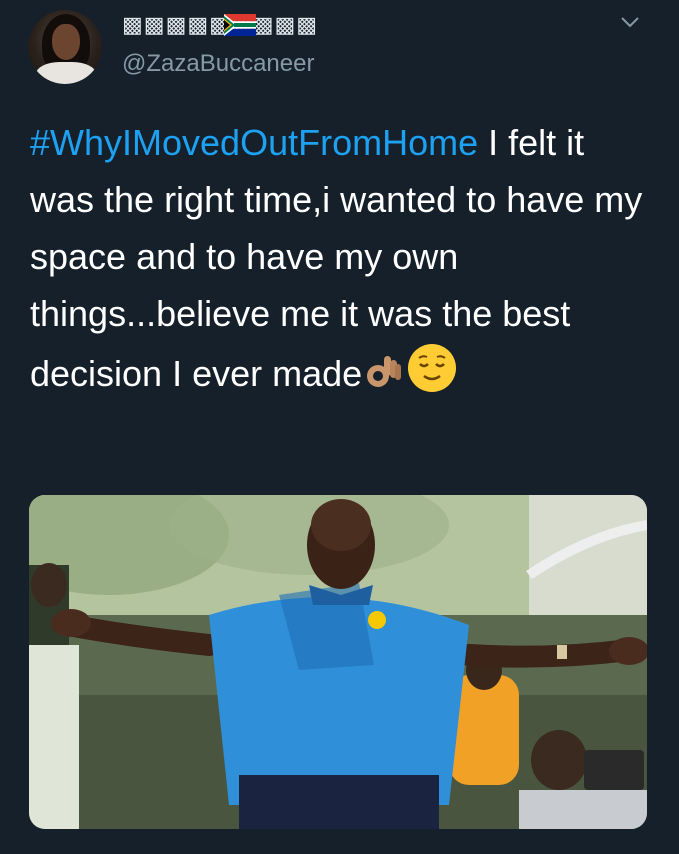  What do you see at coordinates (254, 142) in the screenshot?
I see `hashtag-link: #WhyIMovedOutFromHome` at bounding box center [254, 142].